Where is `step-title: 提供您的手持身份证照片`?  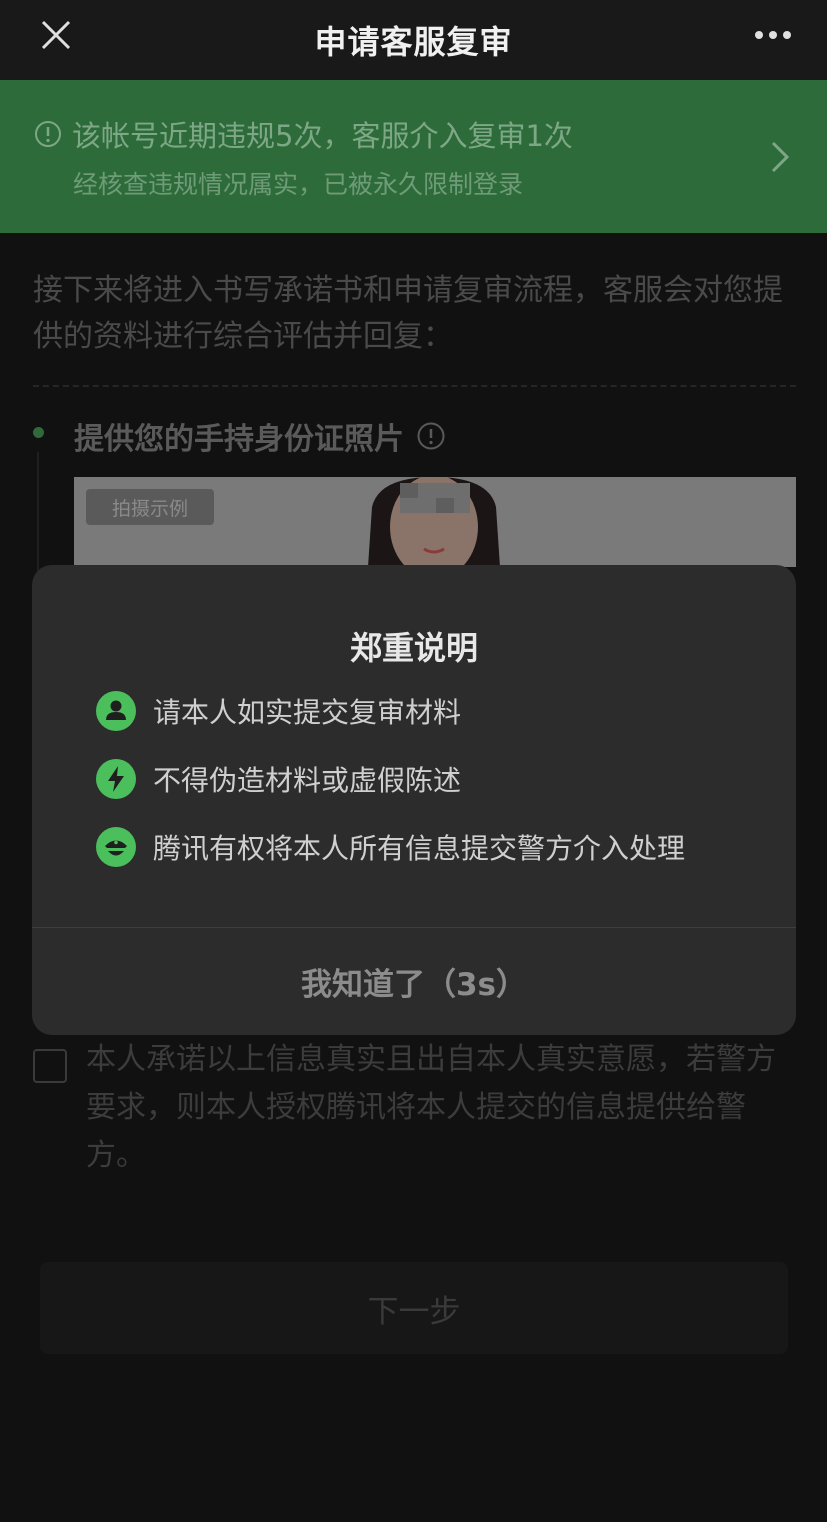
step-title: 提供您的手持身份证照片 is located at coordinates (260, 436).